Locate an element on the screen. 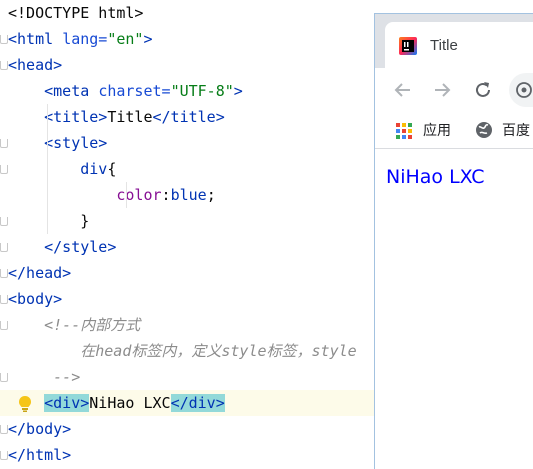 This screenshot has height=469, width=533. code-token: </html> is located at coordinates (40, 455).